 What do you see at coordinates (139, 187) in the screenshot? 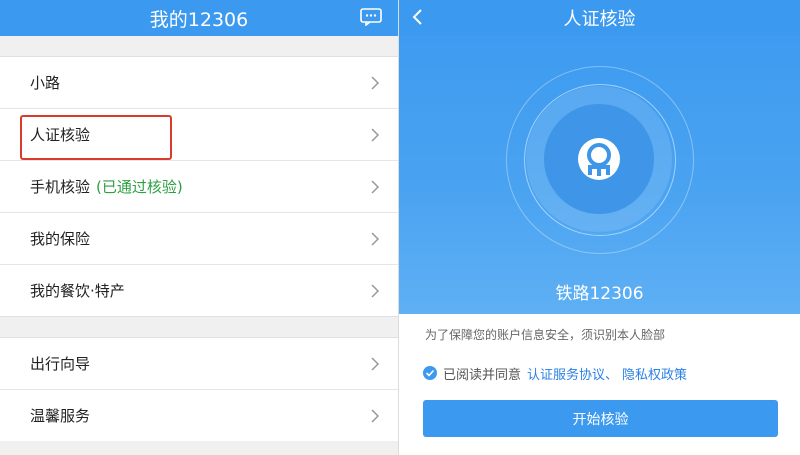
I see `verified-status: (已通过核验)` at bounding box center [139, 187].